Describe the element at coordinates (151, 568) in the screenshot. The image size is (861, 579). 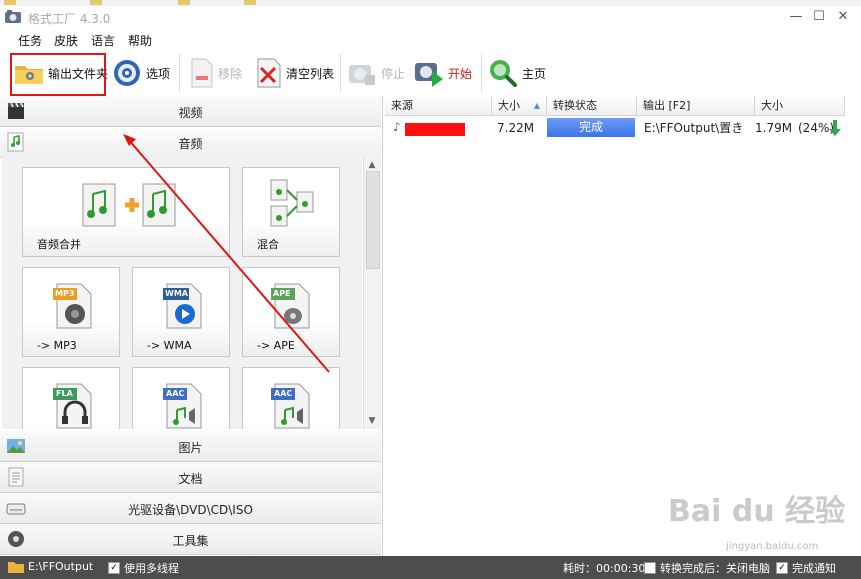
I see `multithread-label: 使用多线程` at that location.